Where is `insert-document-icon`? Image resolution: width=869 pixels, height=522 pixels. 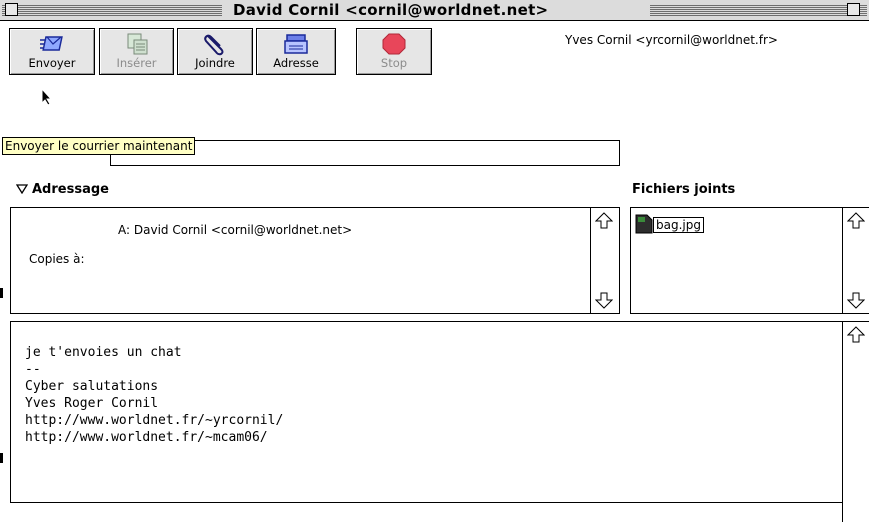 insert-document-icon is located at coordinates (137, 44).